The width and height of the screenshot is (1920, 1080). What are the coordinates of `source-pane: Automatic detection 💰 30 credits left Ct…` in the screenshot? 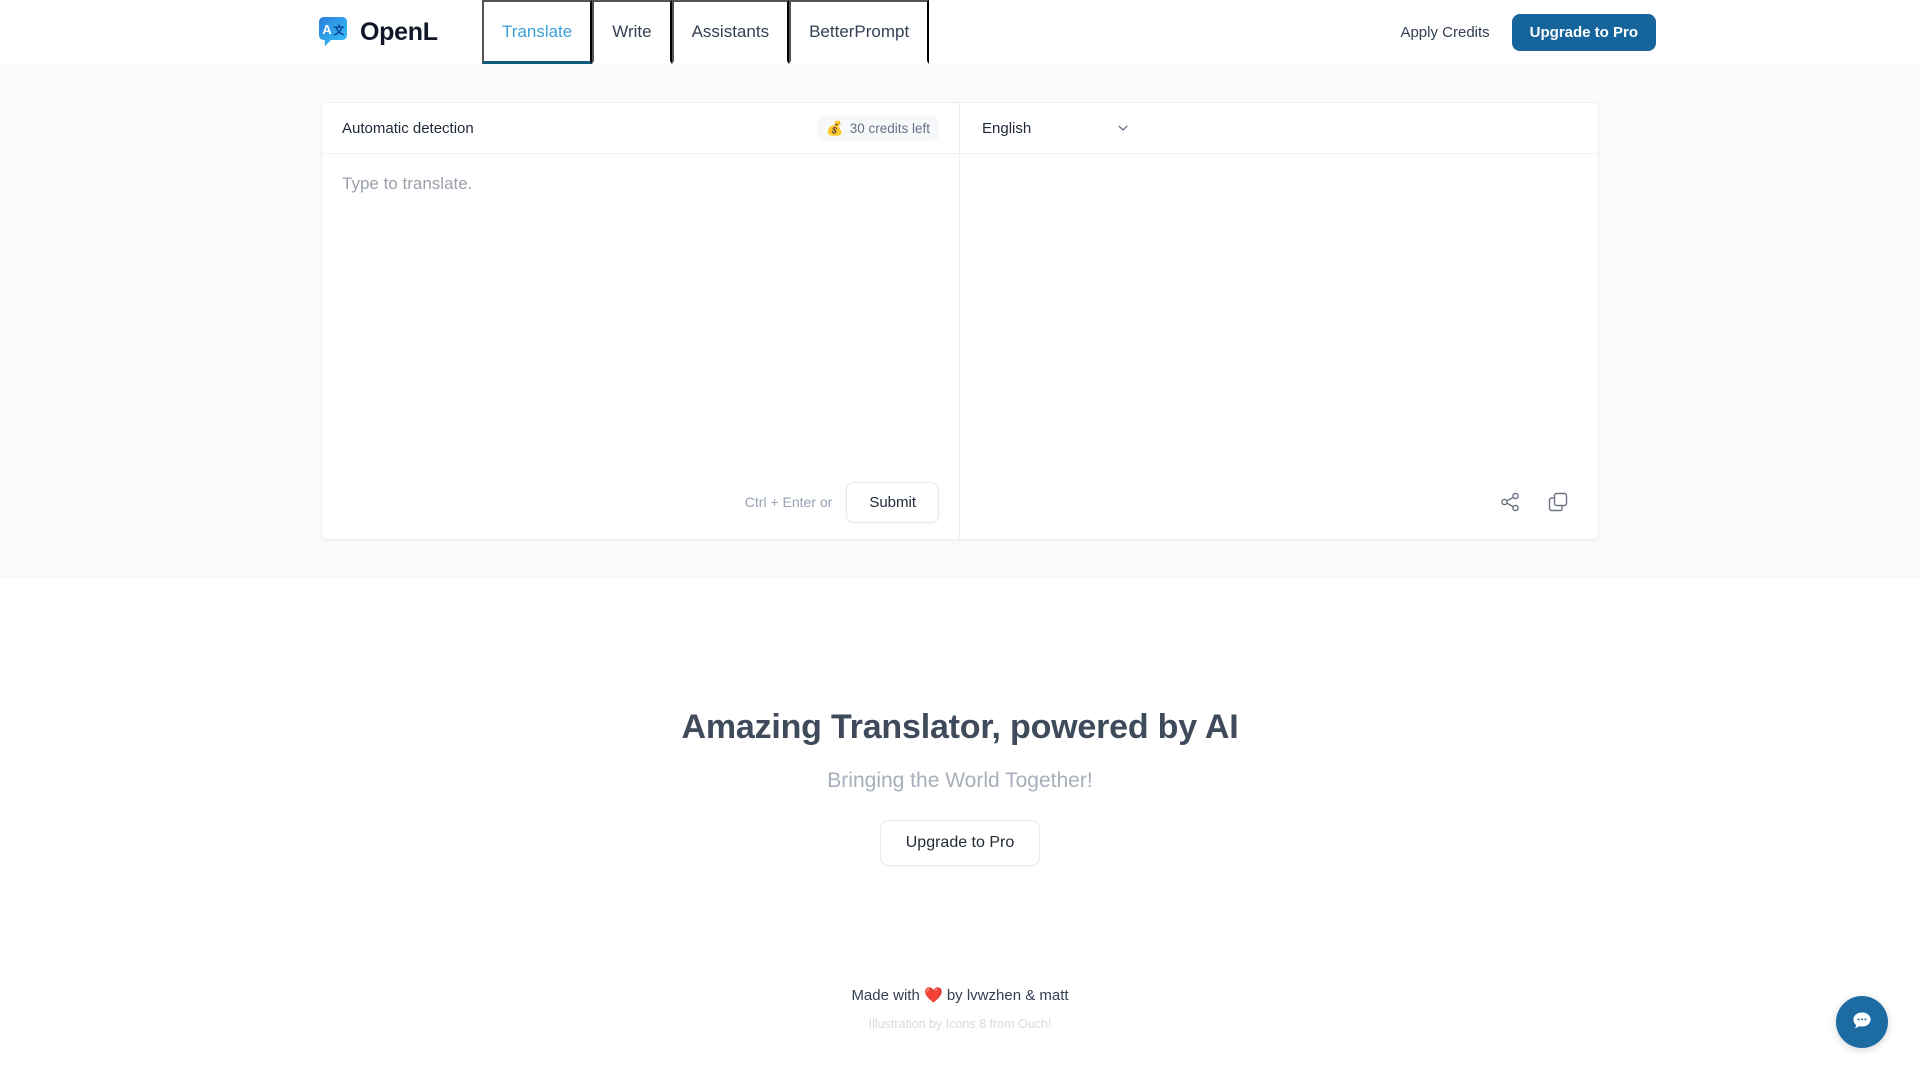 It's located at (641, 321).